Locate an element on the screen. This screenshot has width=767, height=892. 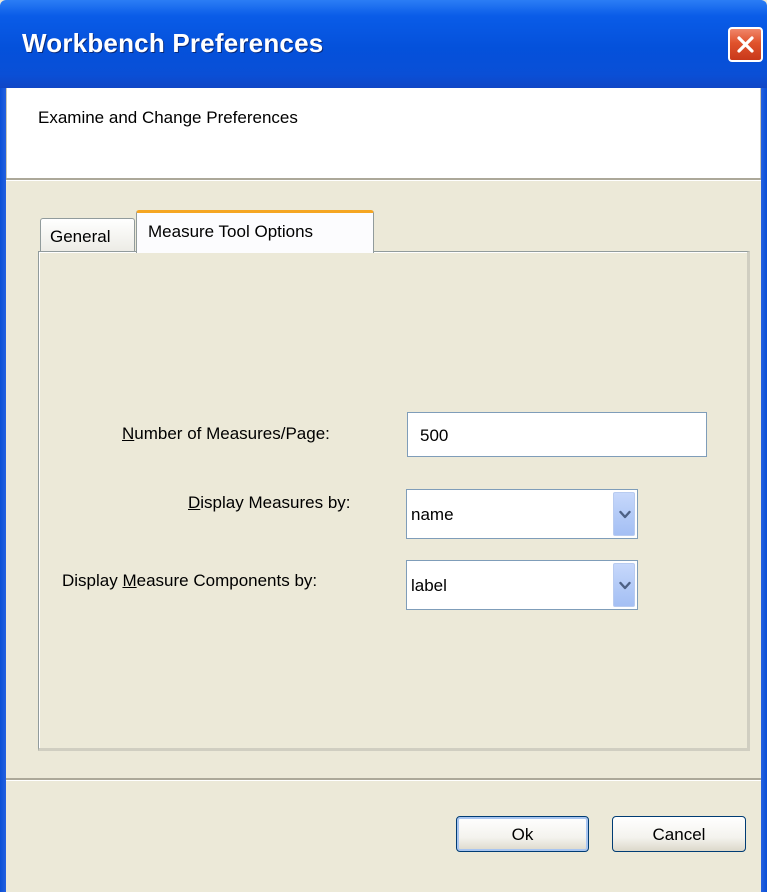
tab-measure-tool-options: Measure Tool Options is located at coordinates (255, 231).